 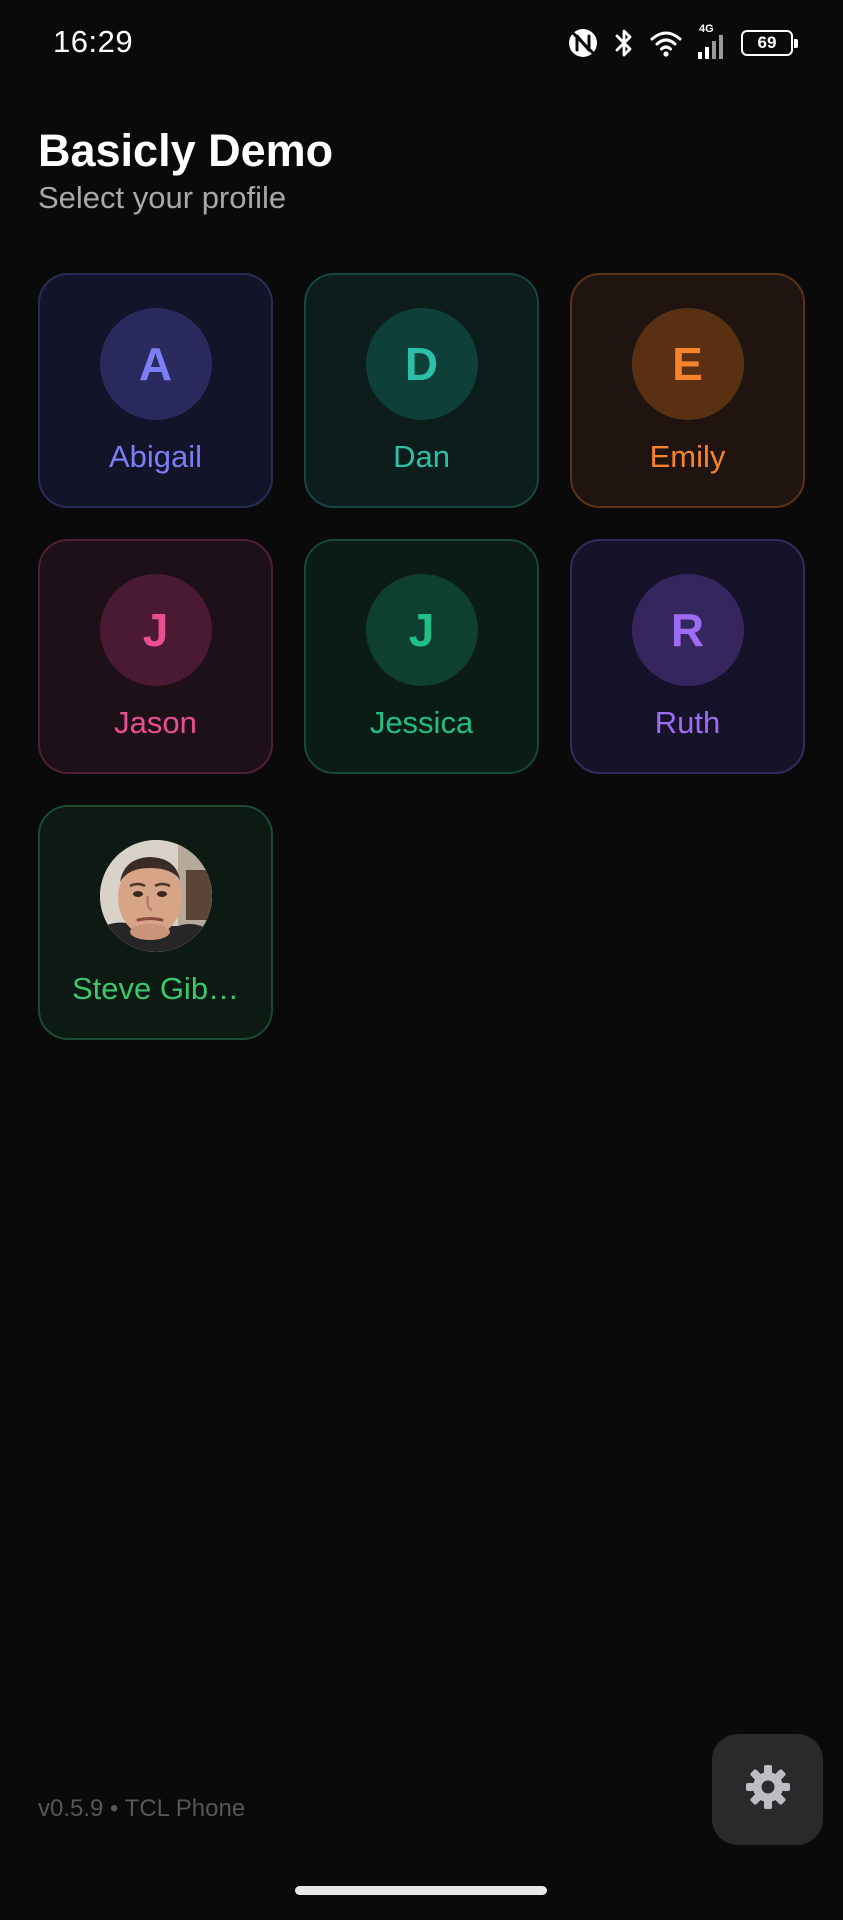 I want to click on app-title: Basicly Demo, so click(x=186, y=150).